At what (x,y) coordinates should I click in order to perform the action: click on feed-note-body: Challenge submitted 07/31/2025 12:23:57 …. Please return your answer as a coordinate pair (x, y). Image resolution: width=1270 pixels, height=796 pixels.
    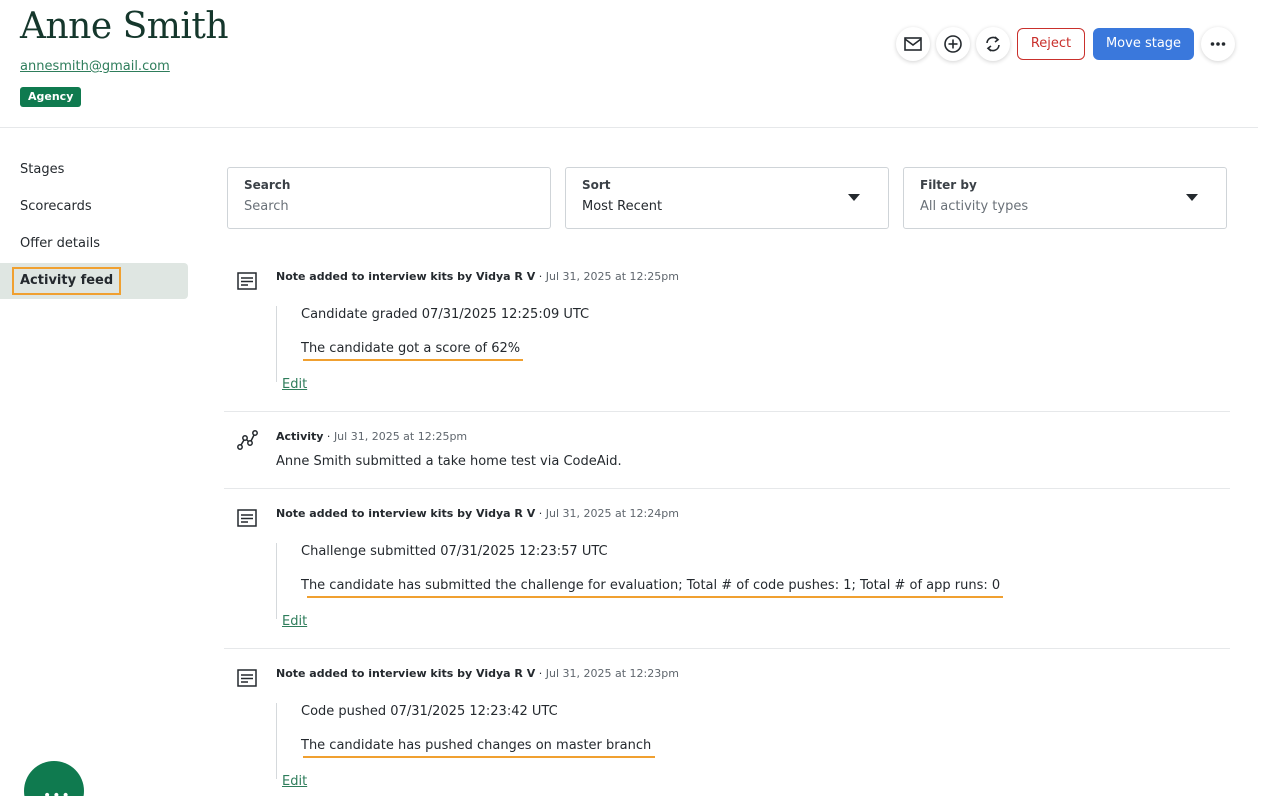
    Looking at the image, I should click on (639, 581).